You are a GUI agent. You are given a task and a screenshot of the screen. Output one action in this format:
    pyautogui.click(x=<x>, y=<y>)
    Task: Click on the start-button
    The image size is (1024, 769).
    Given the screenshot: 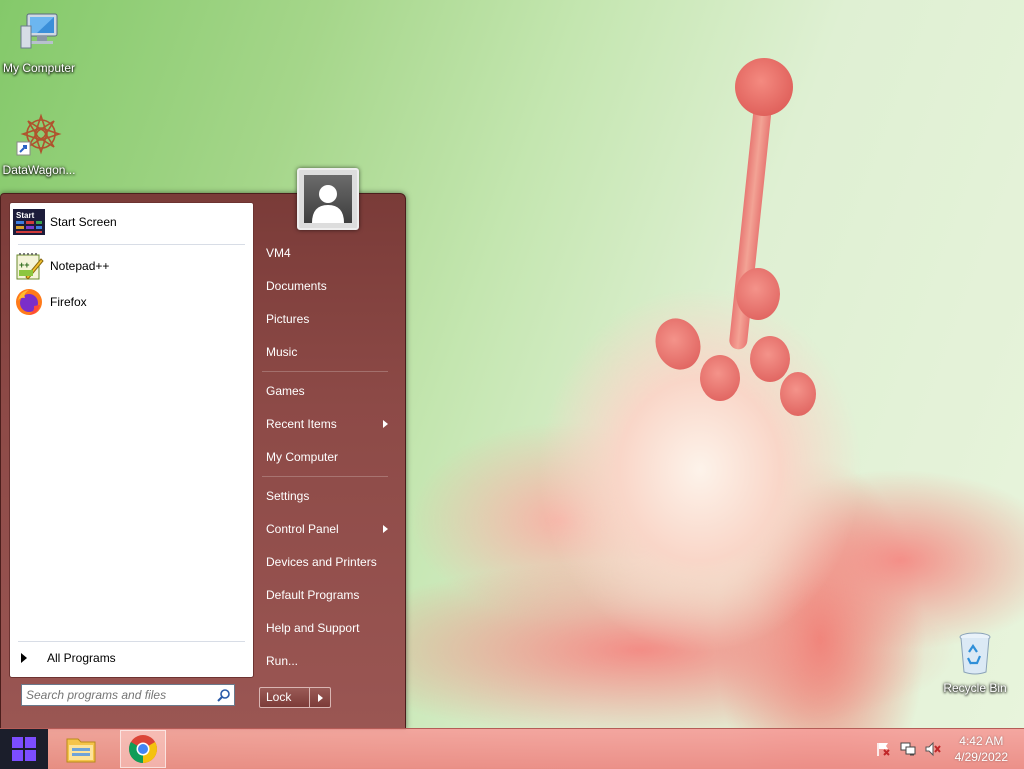 What is the action you would take?
    pyautogui.click(x=24, y=749)
    